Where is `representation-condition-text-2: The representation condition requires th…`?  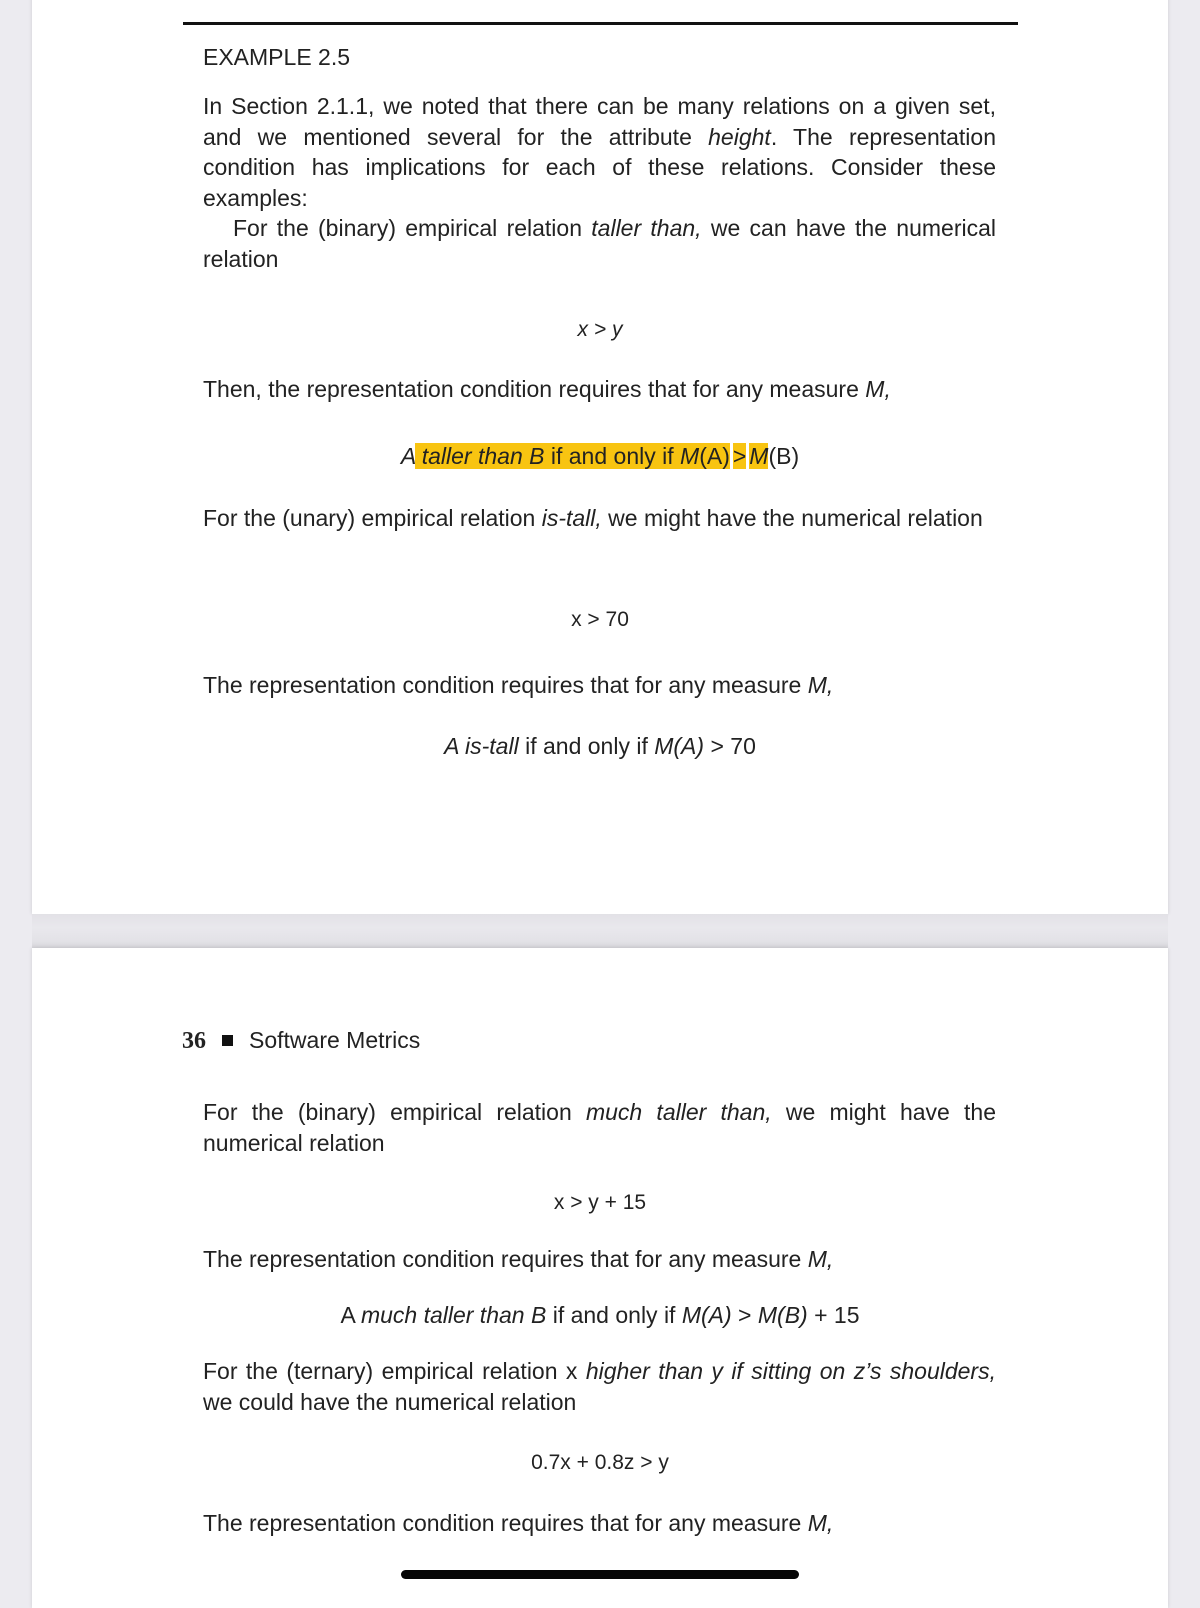
representation-condition-text-2: The representation condition requires th… is located at coordinates (518, 1259).